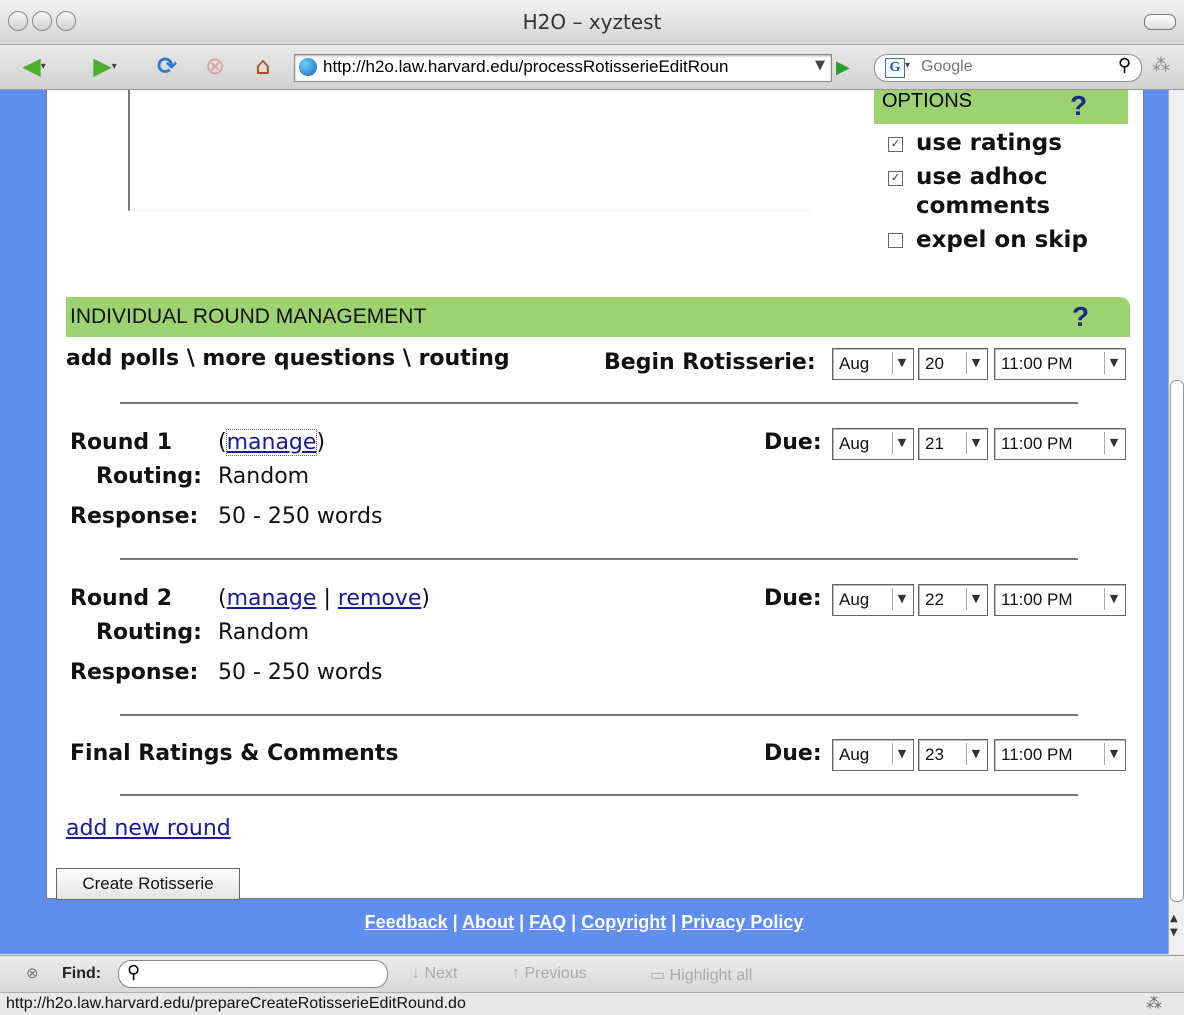 This screenshot has width=1184, height=1015. I want to click on close-find-icon: ⊗, so click(32, 973).